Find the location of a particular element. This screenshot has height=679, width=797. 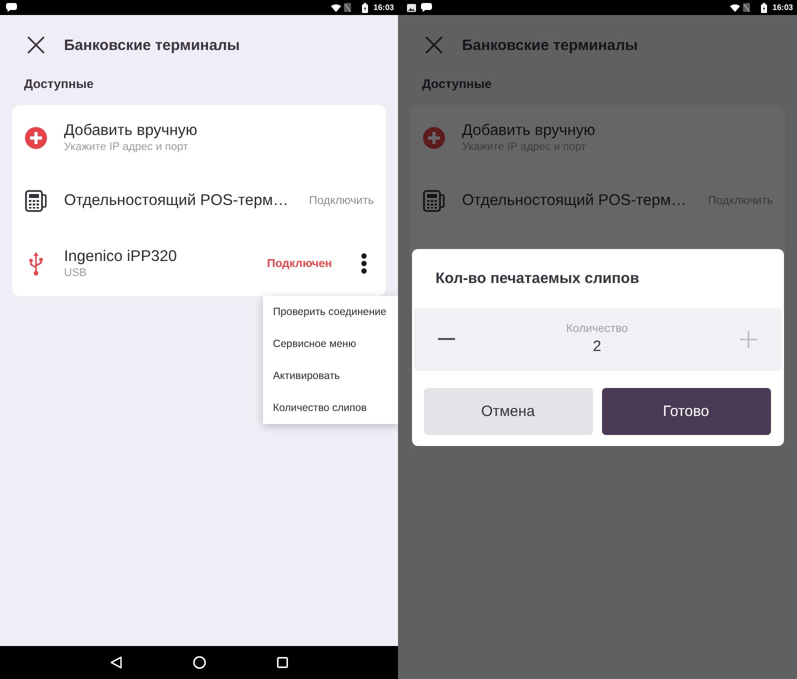

menu-item: Количество слипов is located at coordinates (330, 408).